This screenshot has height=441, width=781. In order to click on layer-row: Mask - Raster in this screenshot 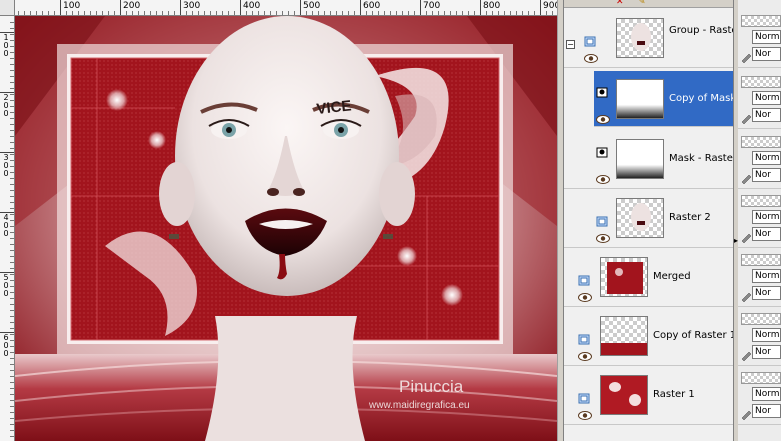, I will do `click(650, 160)`.